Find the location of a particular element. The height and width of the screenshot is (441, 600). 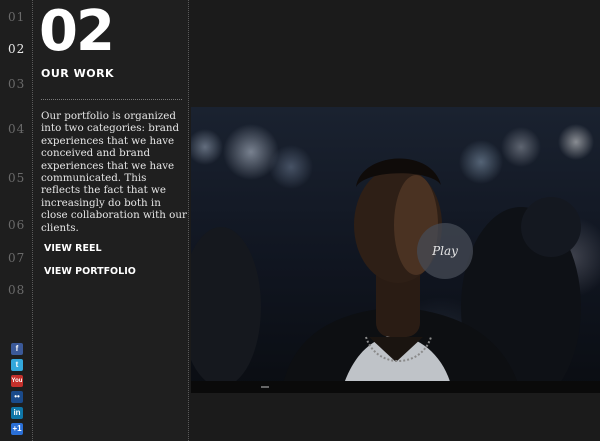

nav-item-05: 05 is located at coordinates (18, 178).